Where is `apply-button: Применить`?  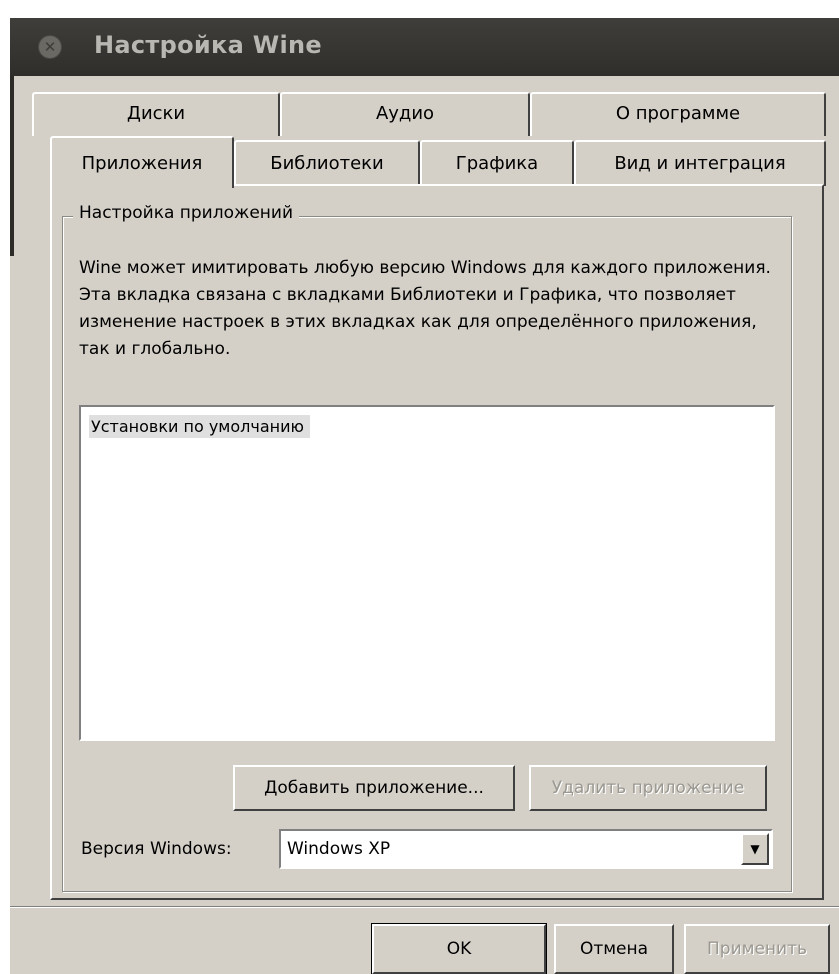
apply-button: Применить is located at coordinates (757, 949).